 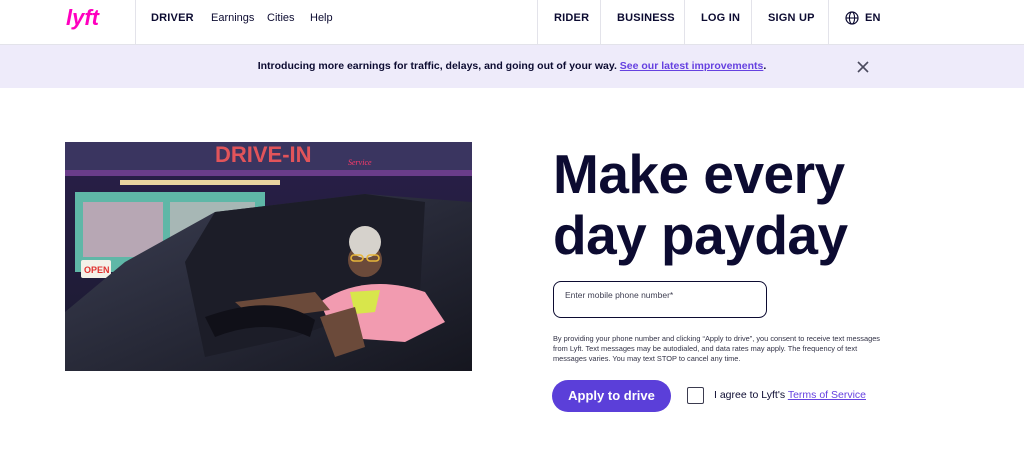 I want to click on globe-icon, so click(x=852, y=18).